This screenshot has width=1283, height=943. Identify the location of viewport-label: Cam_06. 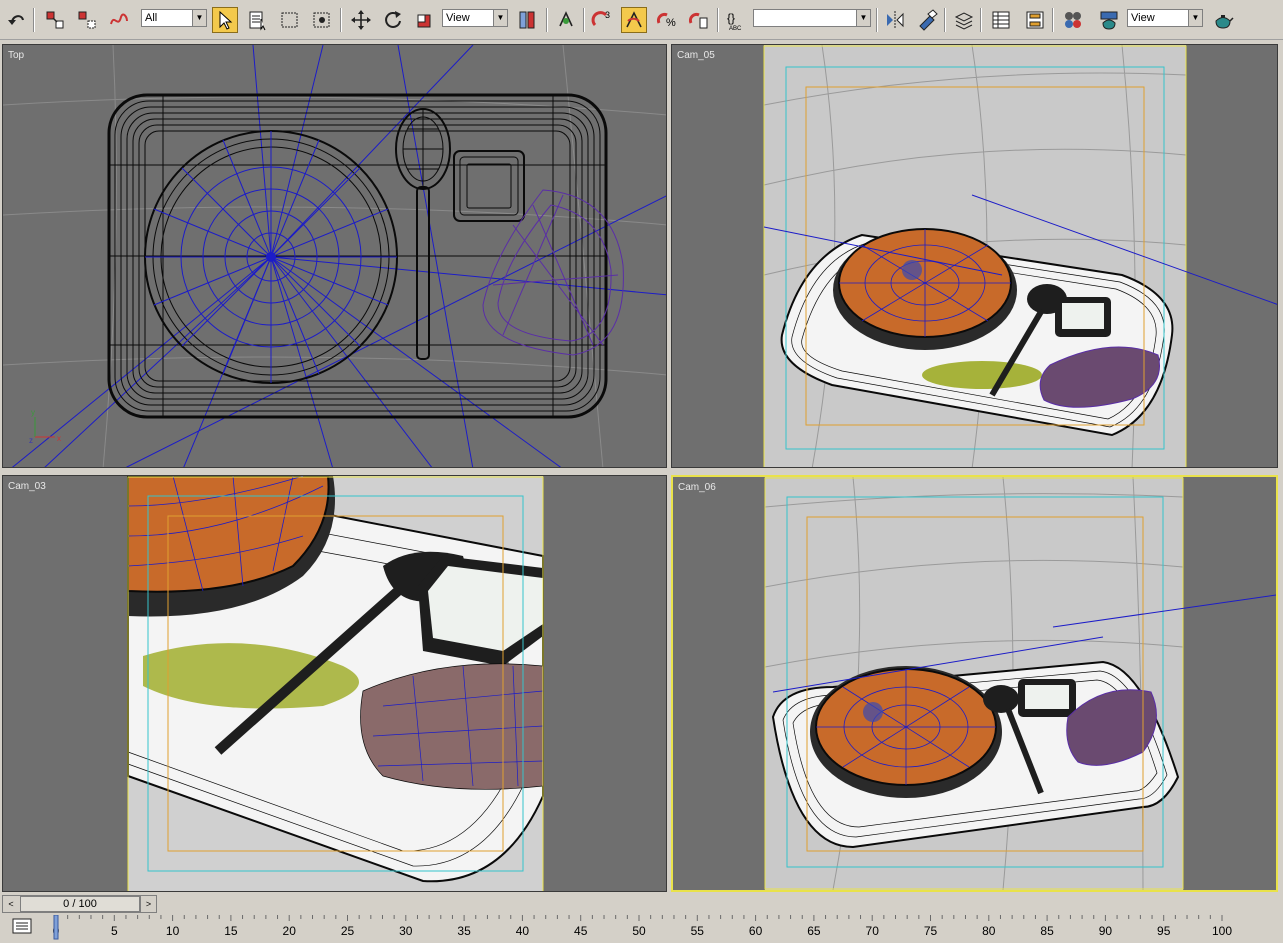
(697, 487).